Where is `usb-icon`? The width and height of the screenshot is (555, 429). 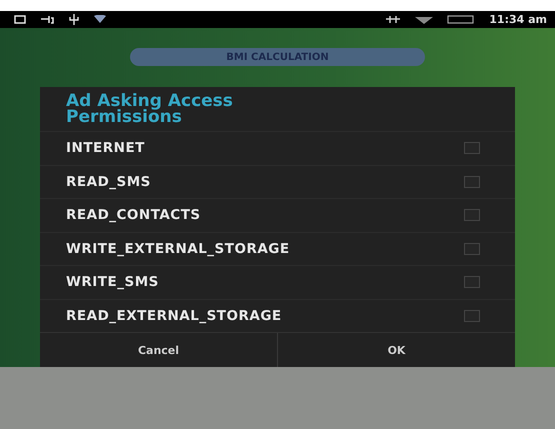
usb-icon is located at coordinates (74, 19).